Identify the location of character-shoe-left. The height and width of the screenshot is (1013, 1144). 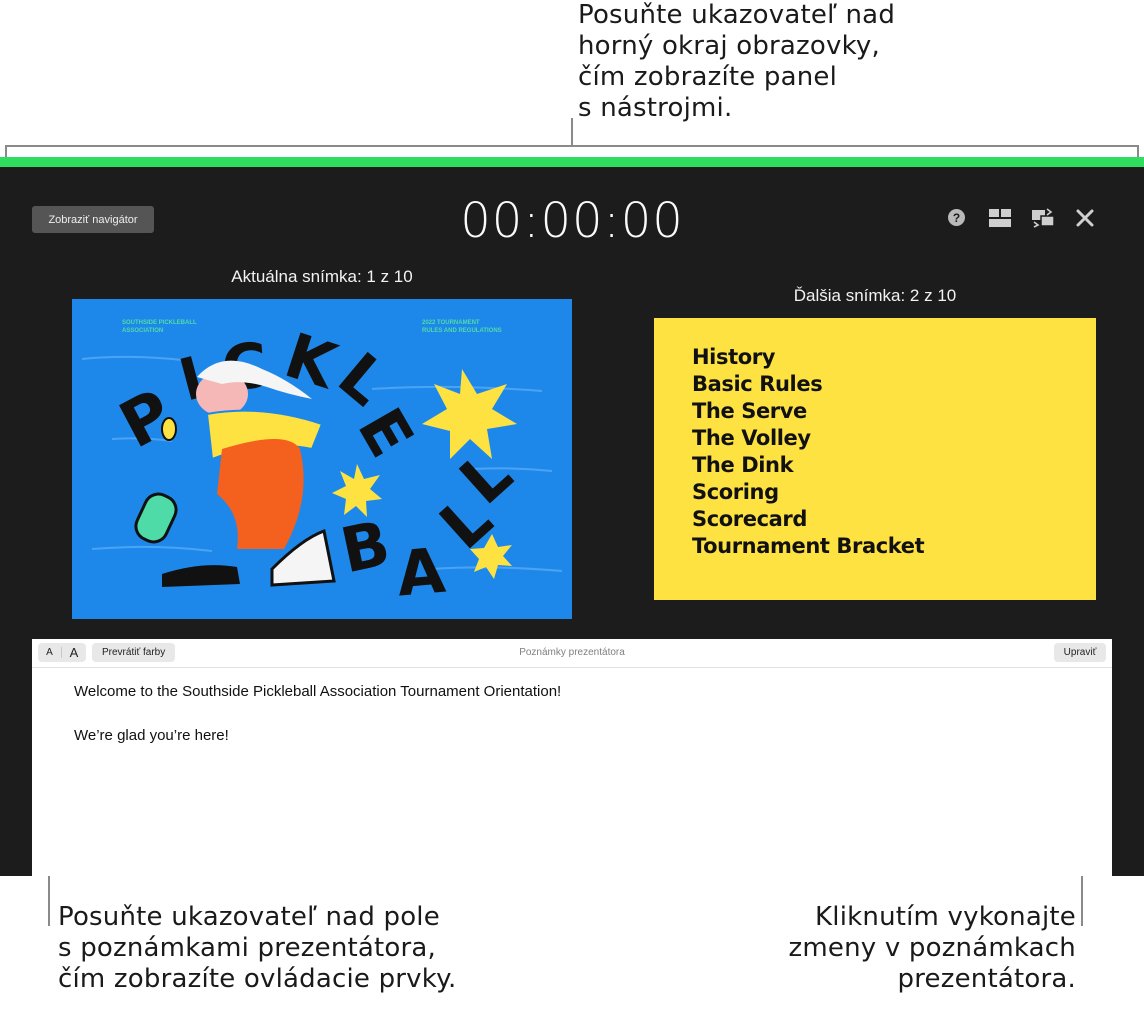
(201, 576).